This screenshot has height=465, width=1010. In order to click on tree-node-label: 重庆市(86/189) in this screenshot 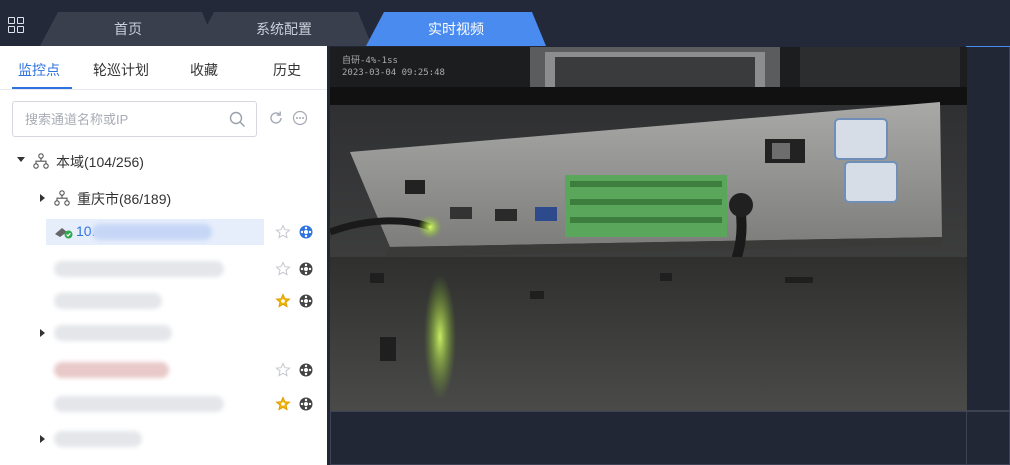, I will do `click(124, 199)`.